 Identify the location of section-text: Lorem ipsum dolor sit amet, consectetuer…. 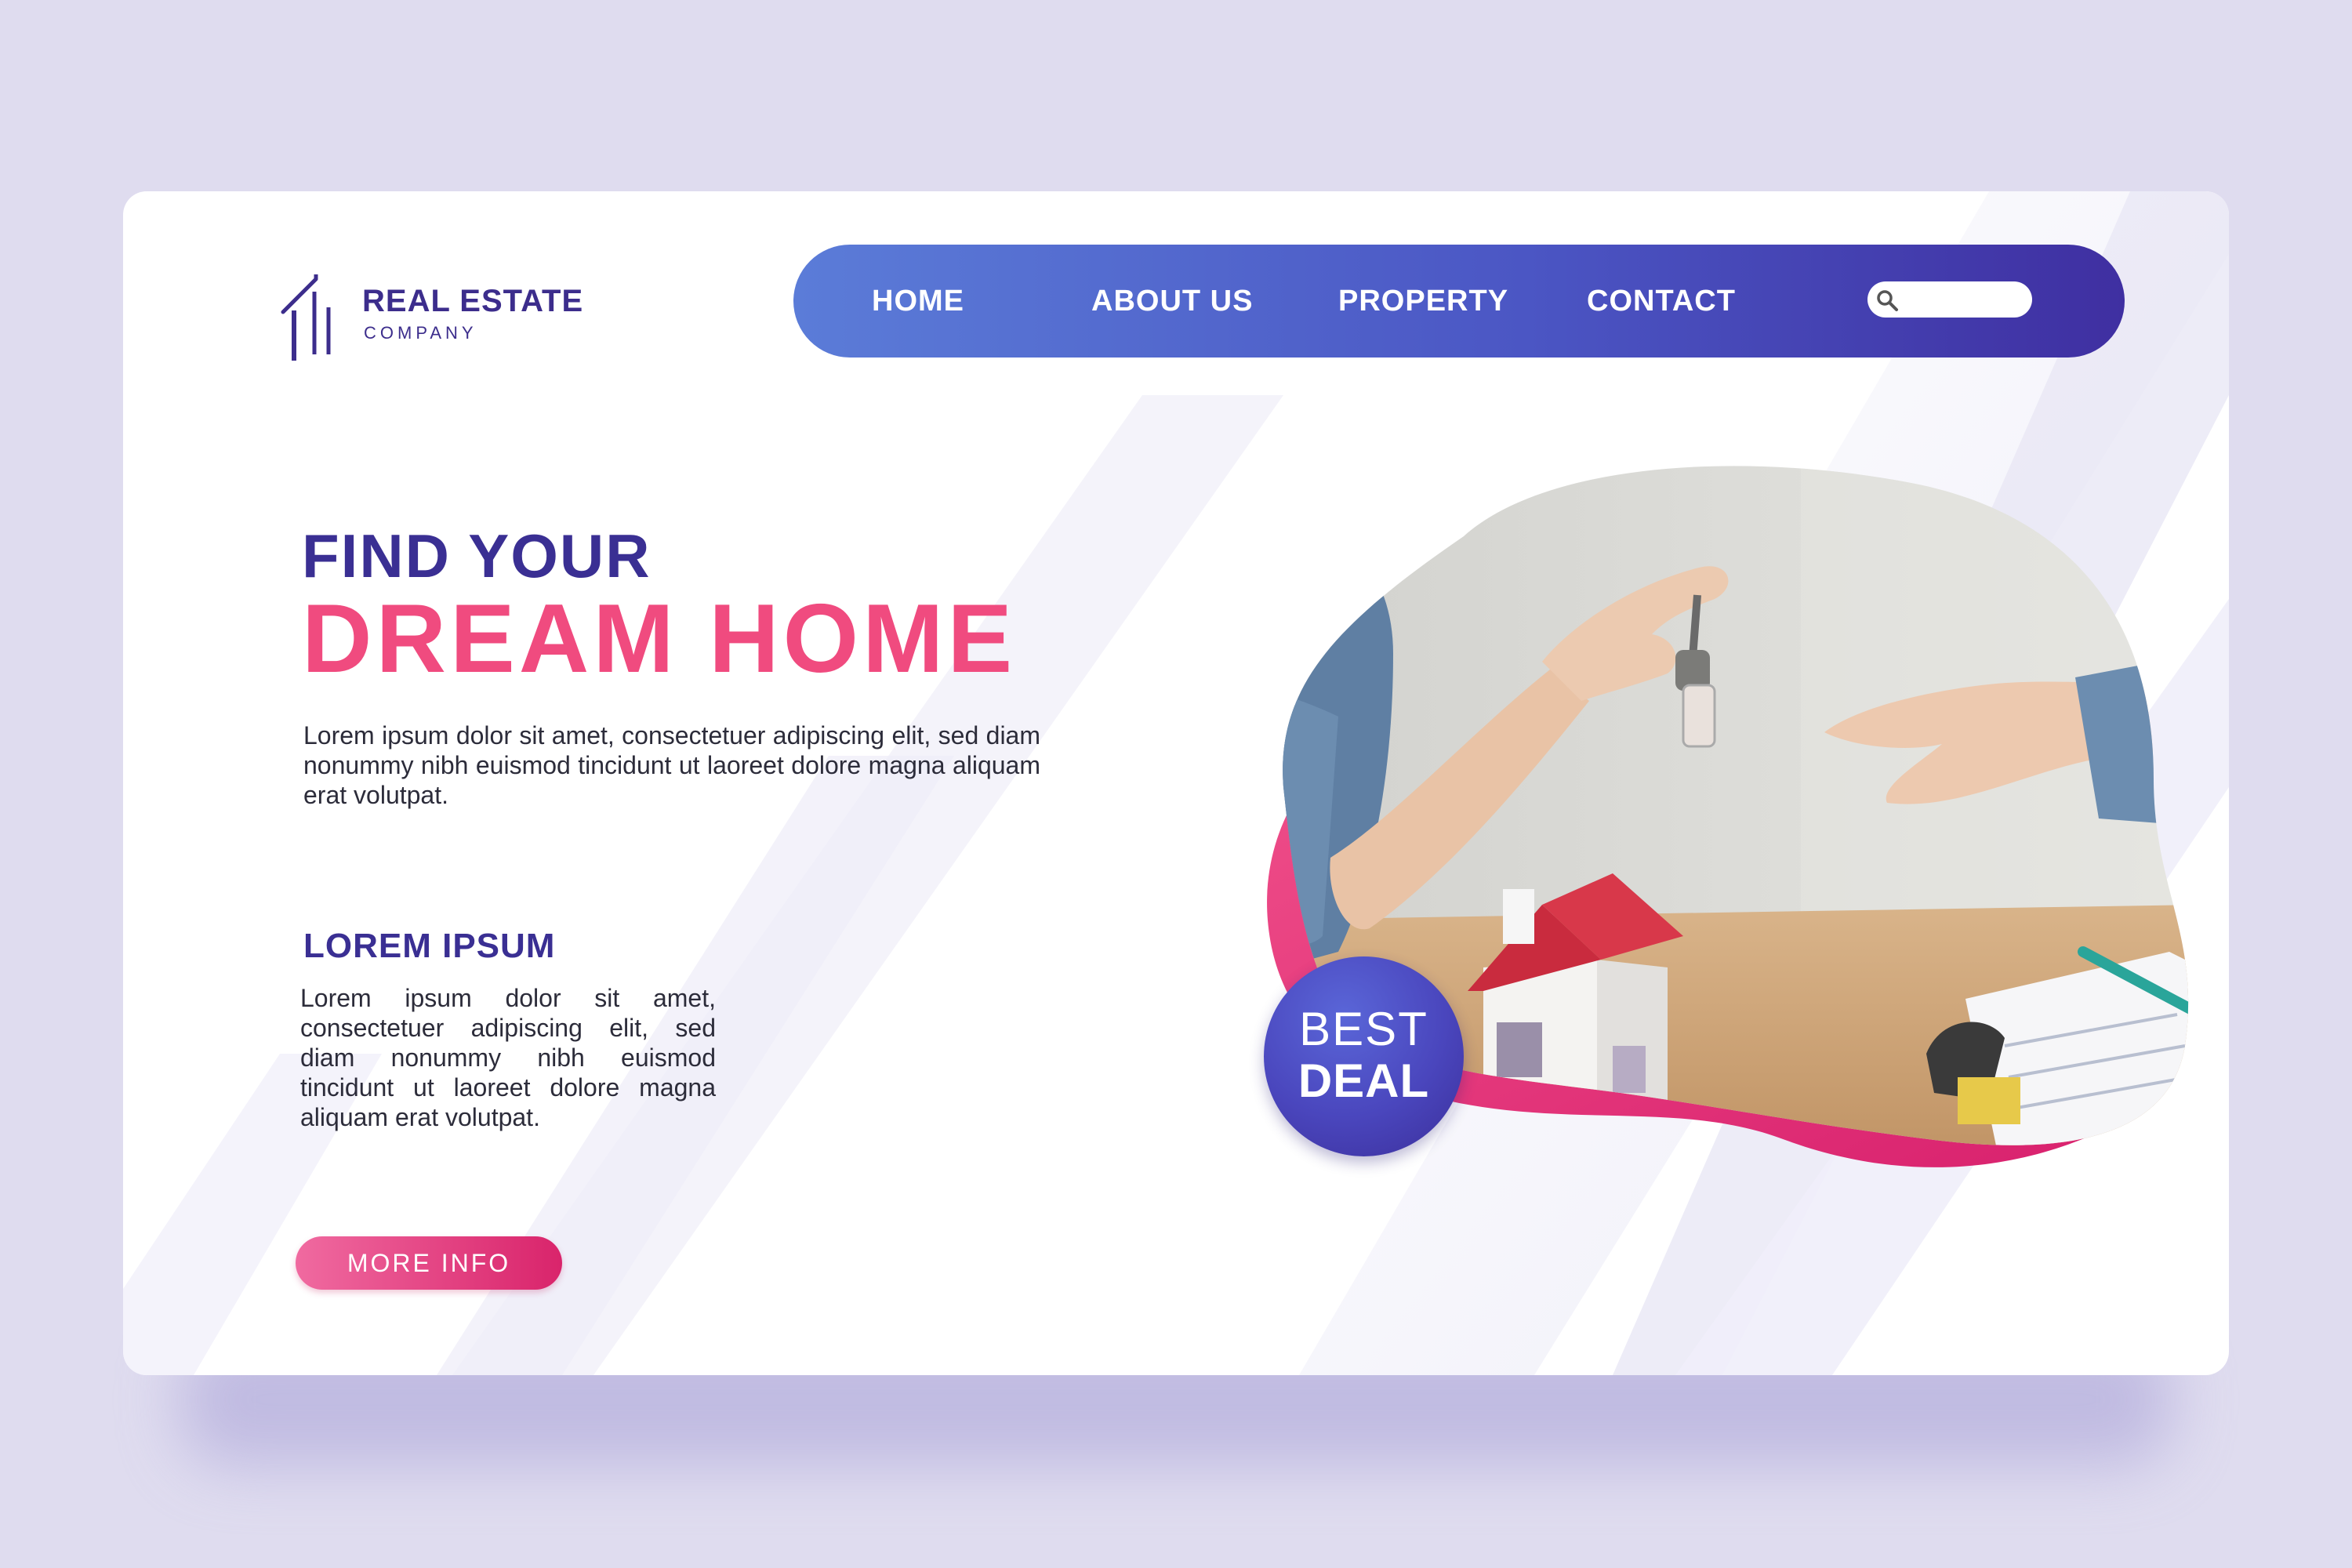
(508, 1057).